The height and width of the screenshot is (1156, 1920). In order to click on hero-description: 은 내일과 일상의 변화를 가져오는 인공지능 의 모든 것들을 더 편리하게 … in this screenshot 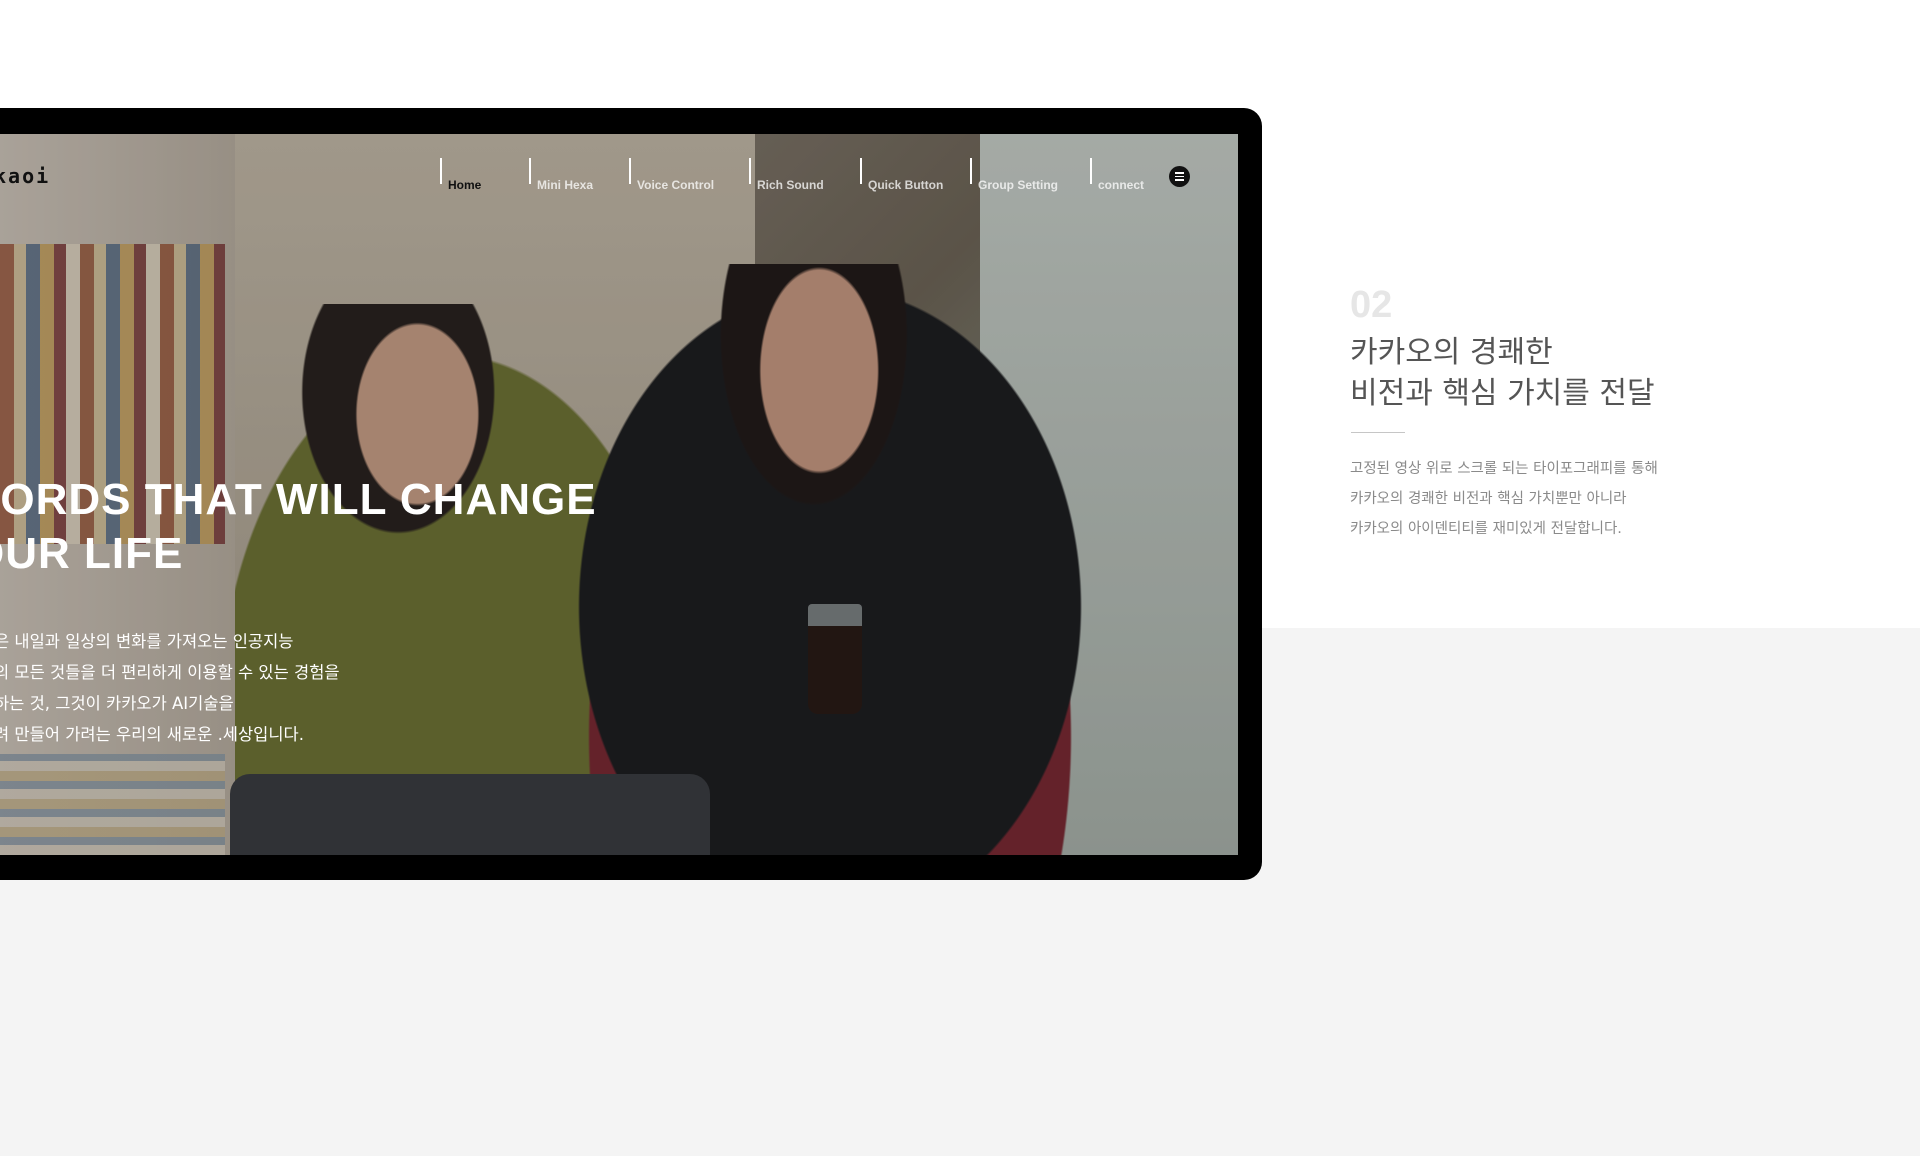, I will do `click(170, 688)`.